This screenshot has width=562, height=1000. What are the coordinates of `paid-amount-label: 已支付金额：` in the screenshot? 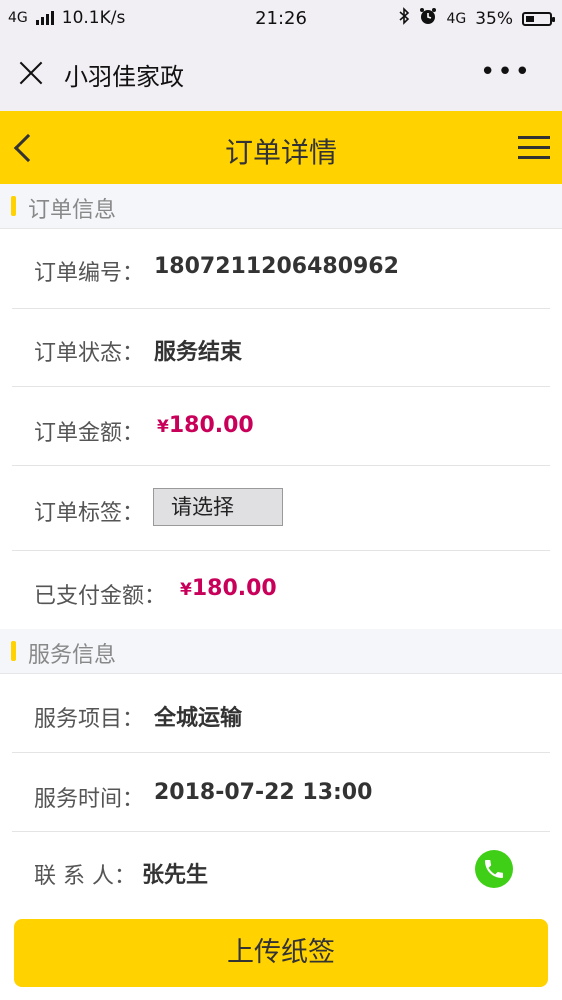 It's located at (100, 596).